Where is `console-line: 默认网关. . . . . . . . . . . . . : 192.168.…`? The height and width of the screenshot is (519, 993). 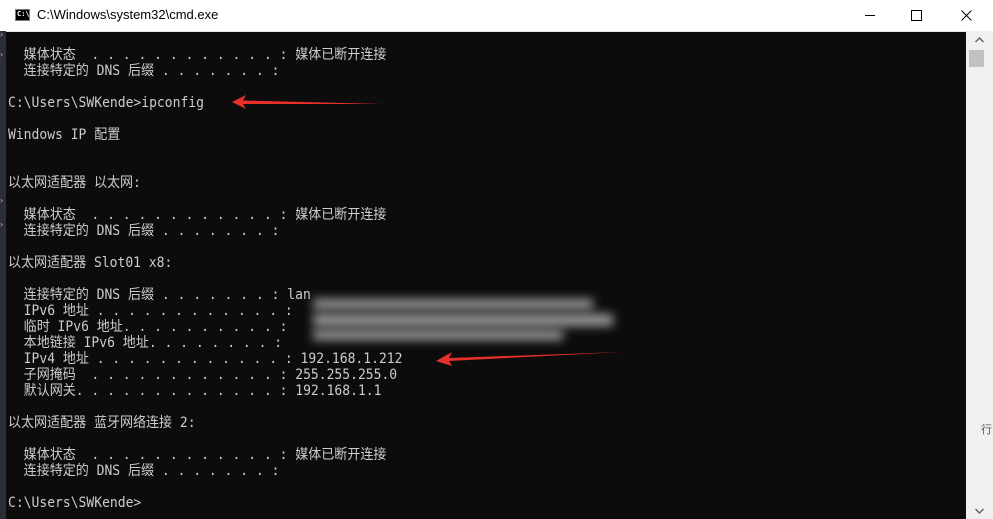 console-line: 默认网关. . . . . . . . . . . . . : 192.168.… is located at coordinates (195, 391).